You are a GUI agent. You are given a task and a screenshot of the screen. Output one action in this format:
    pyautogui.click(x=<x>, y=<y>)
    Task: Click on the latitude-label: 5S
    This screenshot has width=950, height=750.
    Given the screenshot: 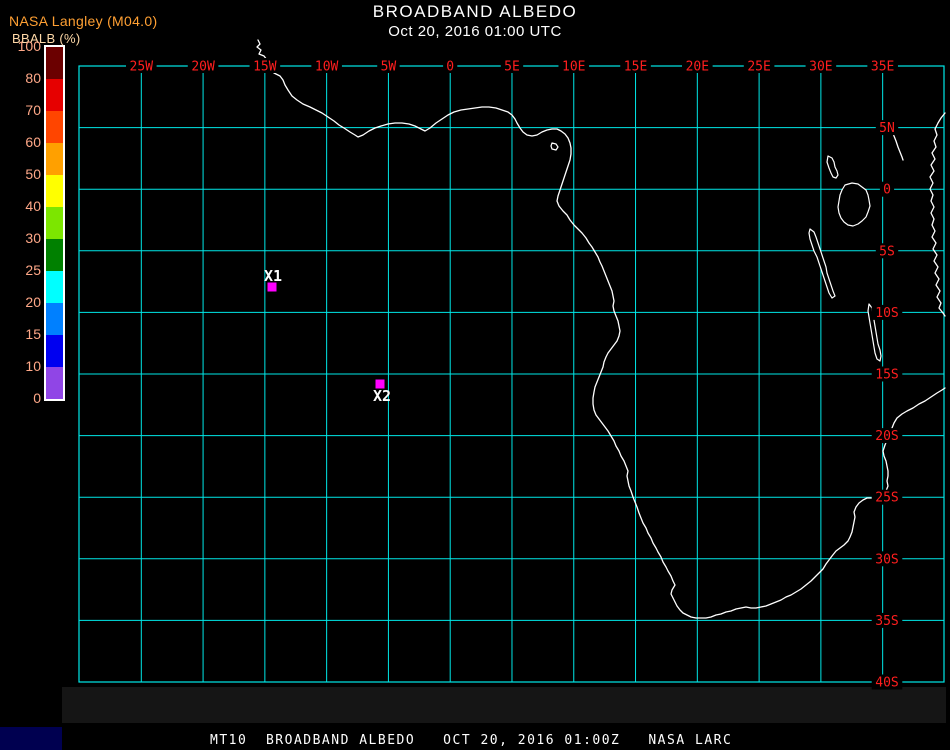 What is the action you would take?
    pyautogui.click(x=887, y=251)
    